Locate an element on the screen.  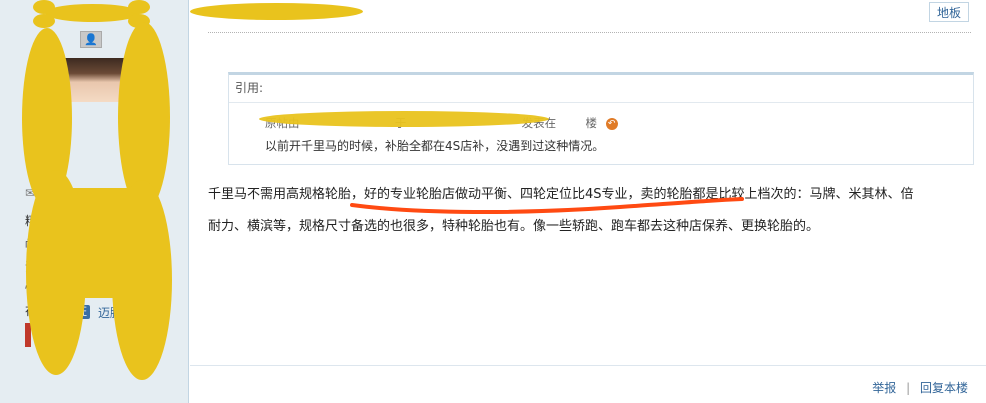
report-link: 举报 is located at coordinates (884, 388).